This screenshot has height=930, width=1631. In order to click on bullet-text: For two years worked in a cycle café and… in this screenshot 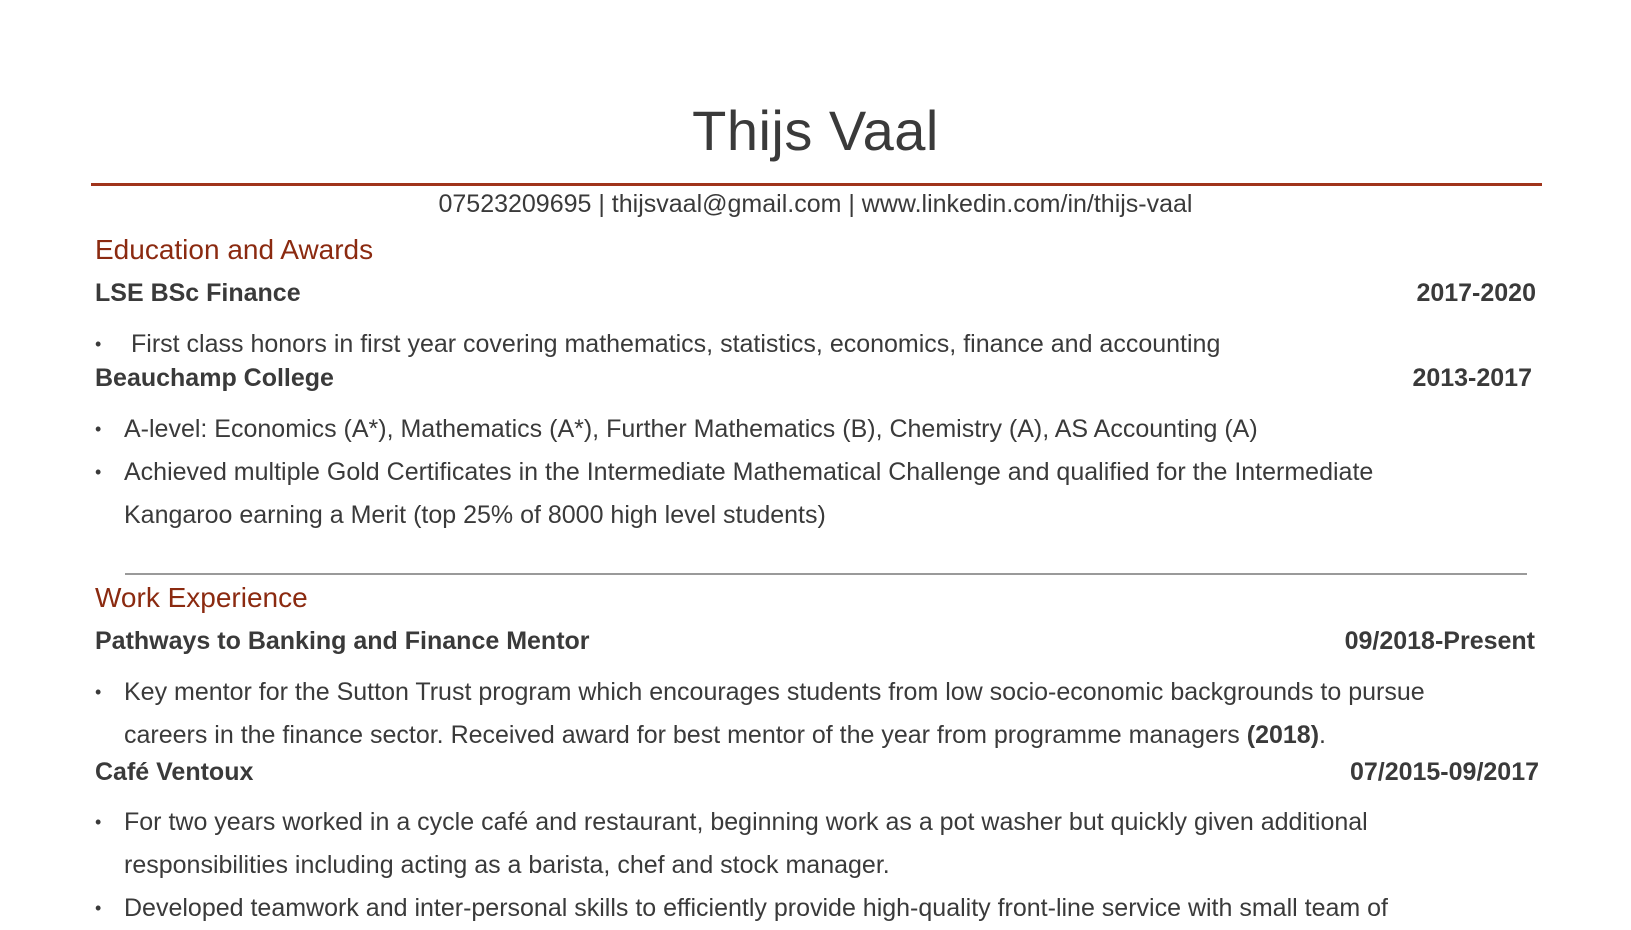, I will do `click(746, 822)`.